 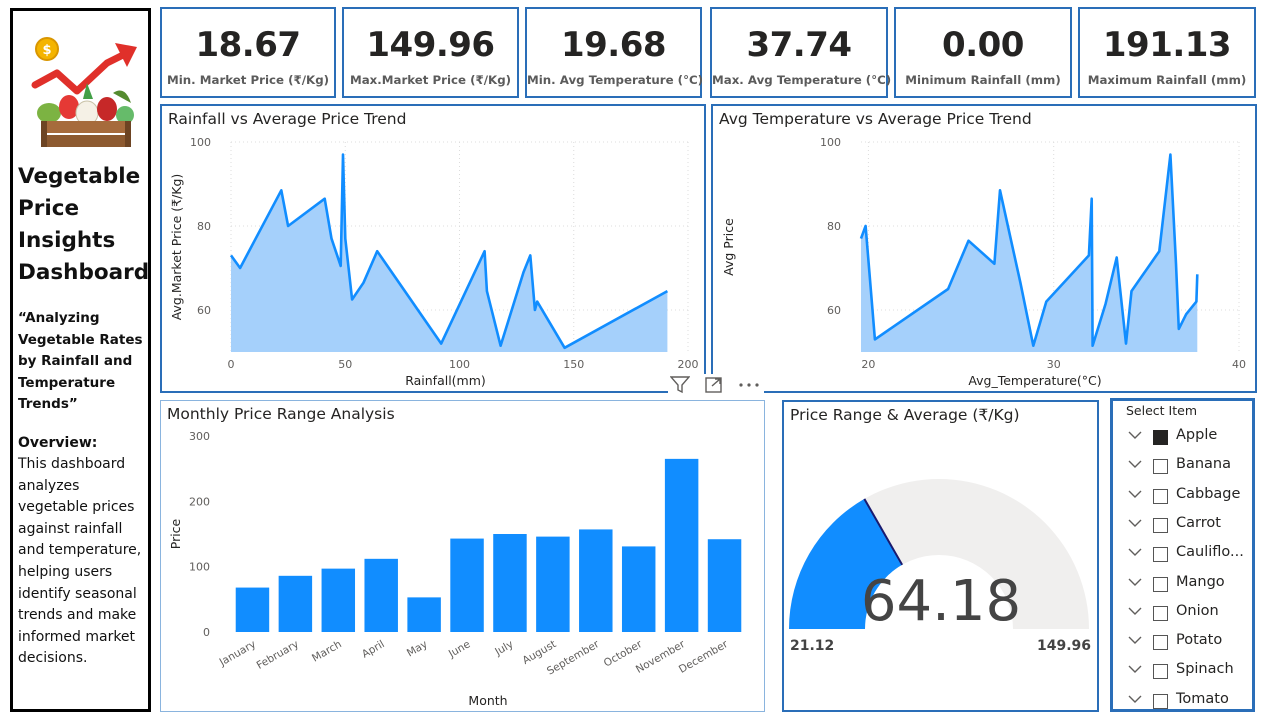 What do you see at coordinates (295, 603) in the screenshot?
I see `bar-february` at bounding box center [295, 603].